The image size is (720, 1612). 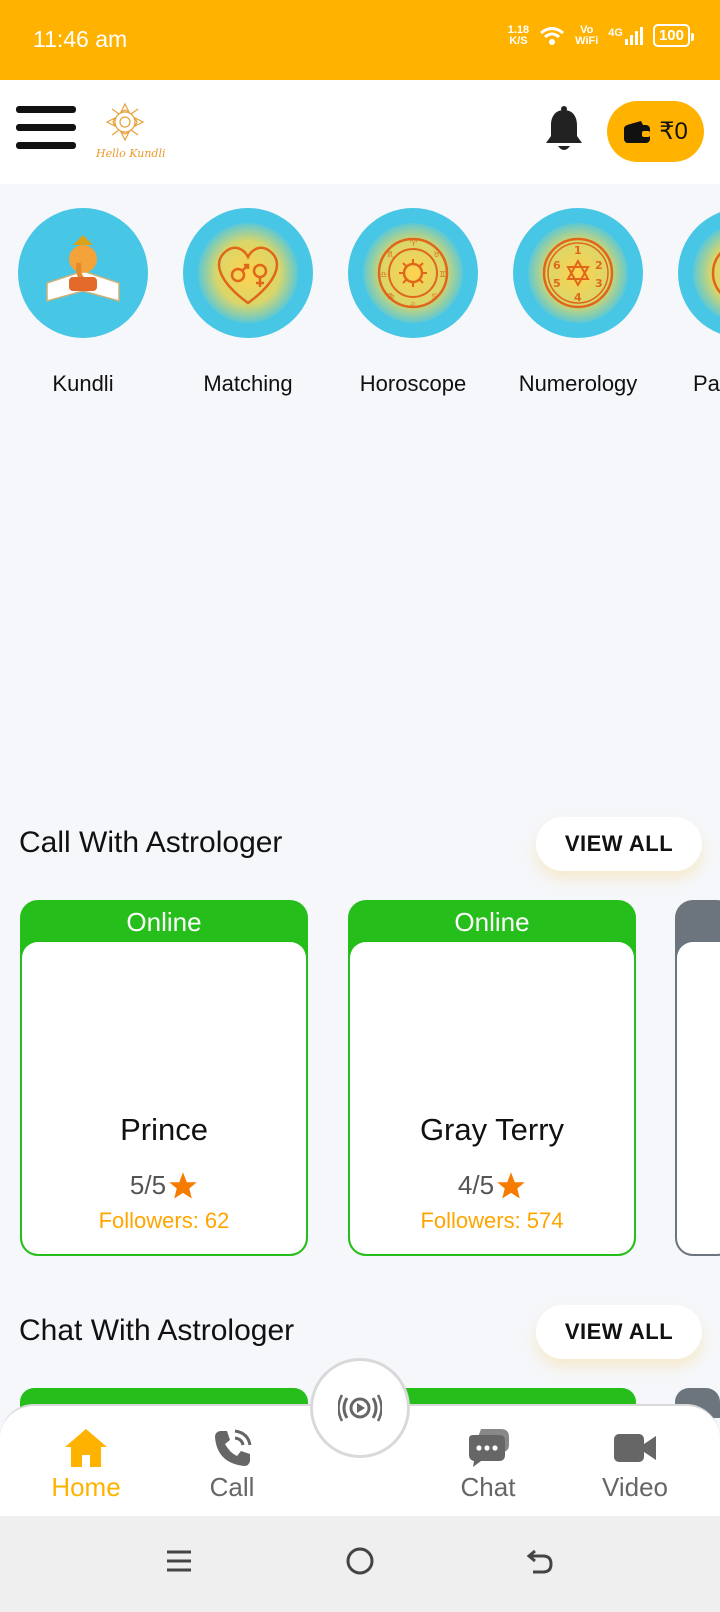 What do you see at coordinates (673, 35) in the screenshot?
I see `battery-icon: 100` at bounding box center [673, 35].